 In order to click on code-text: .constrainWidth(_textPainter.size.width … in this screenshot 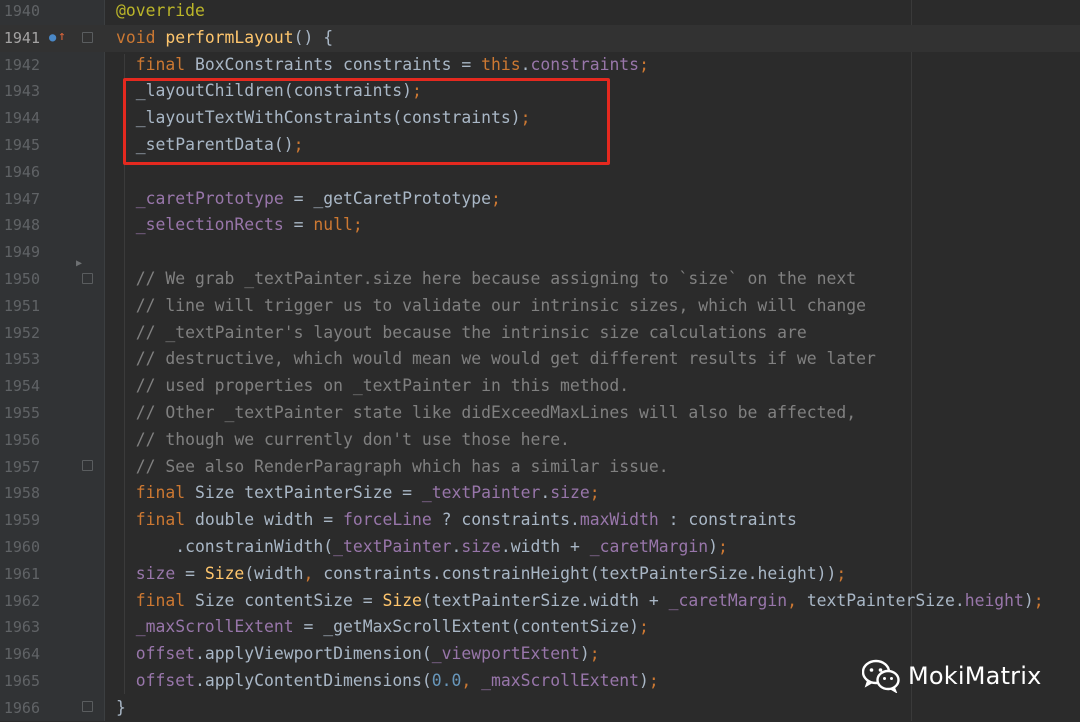, I will do `click(422, 547)`.